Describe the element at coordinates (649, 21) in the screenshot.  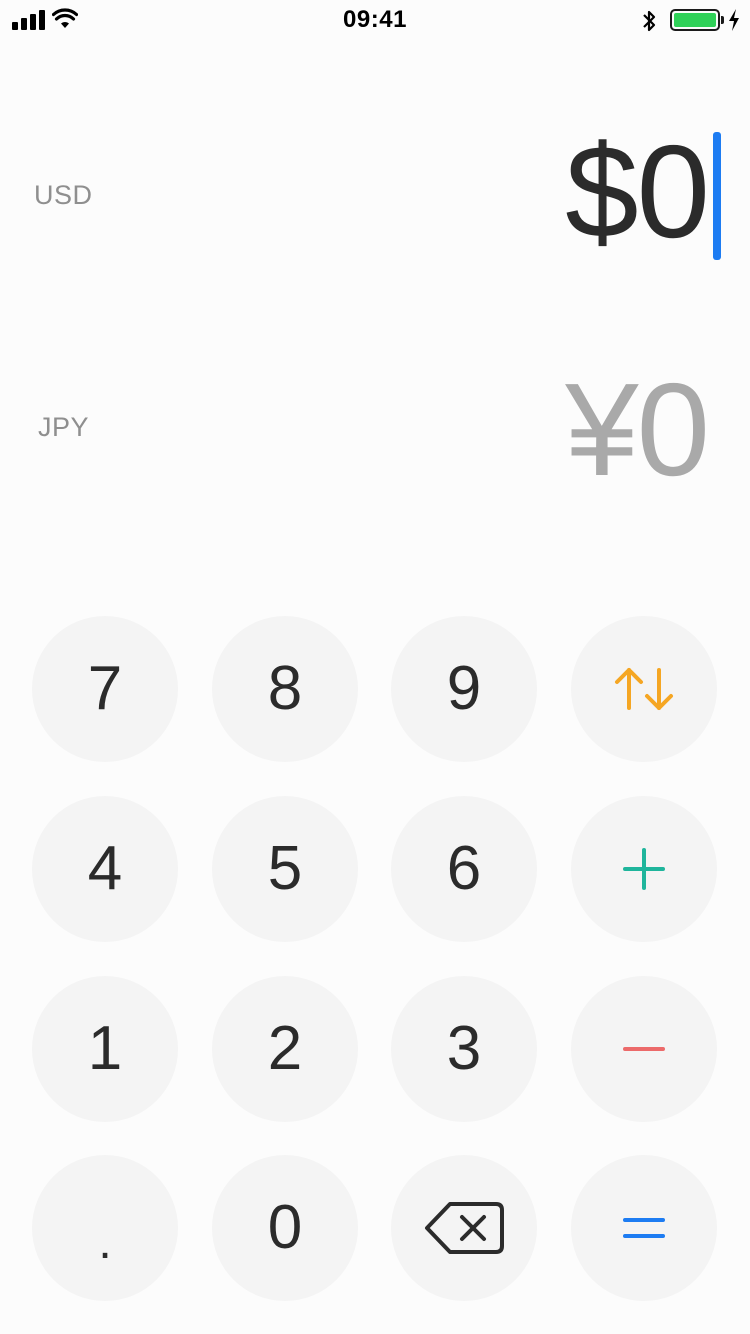
I see `bluetooth-icon` at that location.